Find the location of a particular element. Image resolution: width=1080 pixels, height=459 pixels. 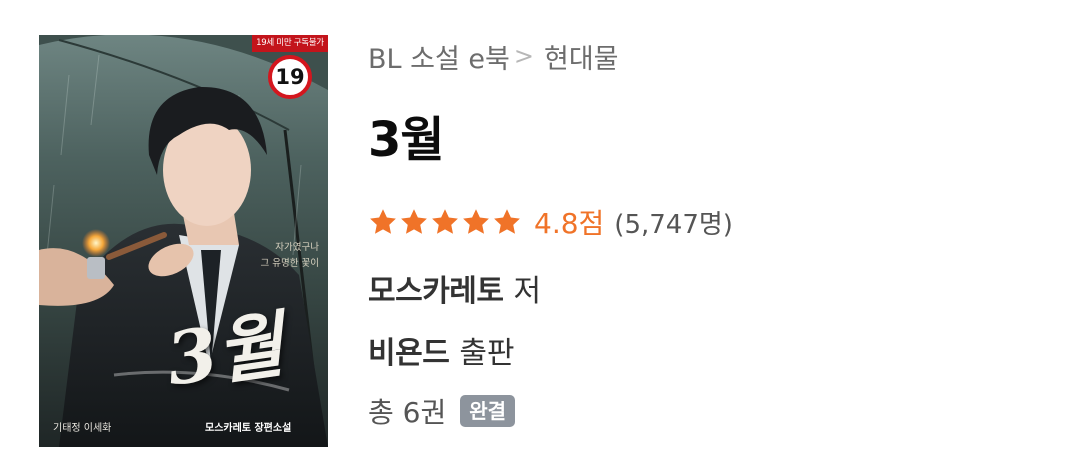

rating-row: 4.8점 (5,747명) is located at coordinates (550, 222).